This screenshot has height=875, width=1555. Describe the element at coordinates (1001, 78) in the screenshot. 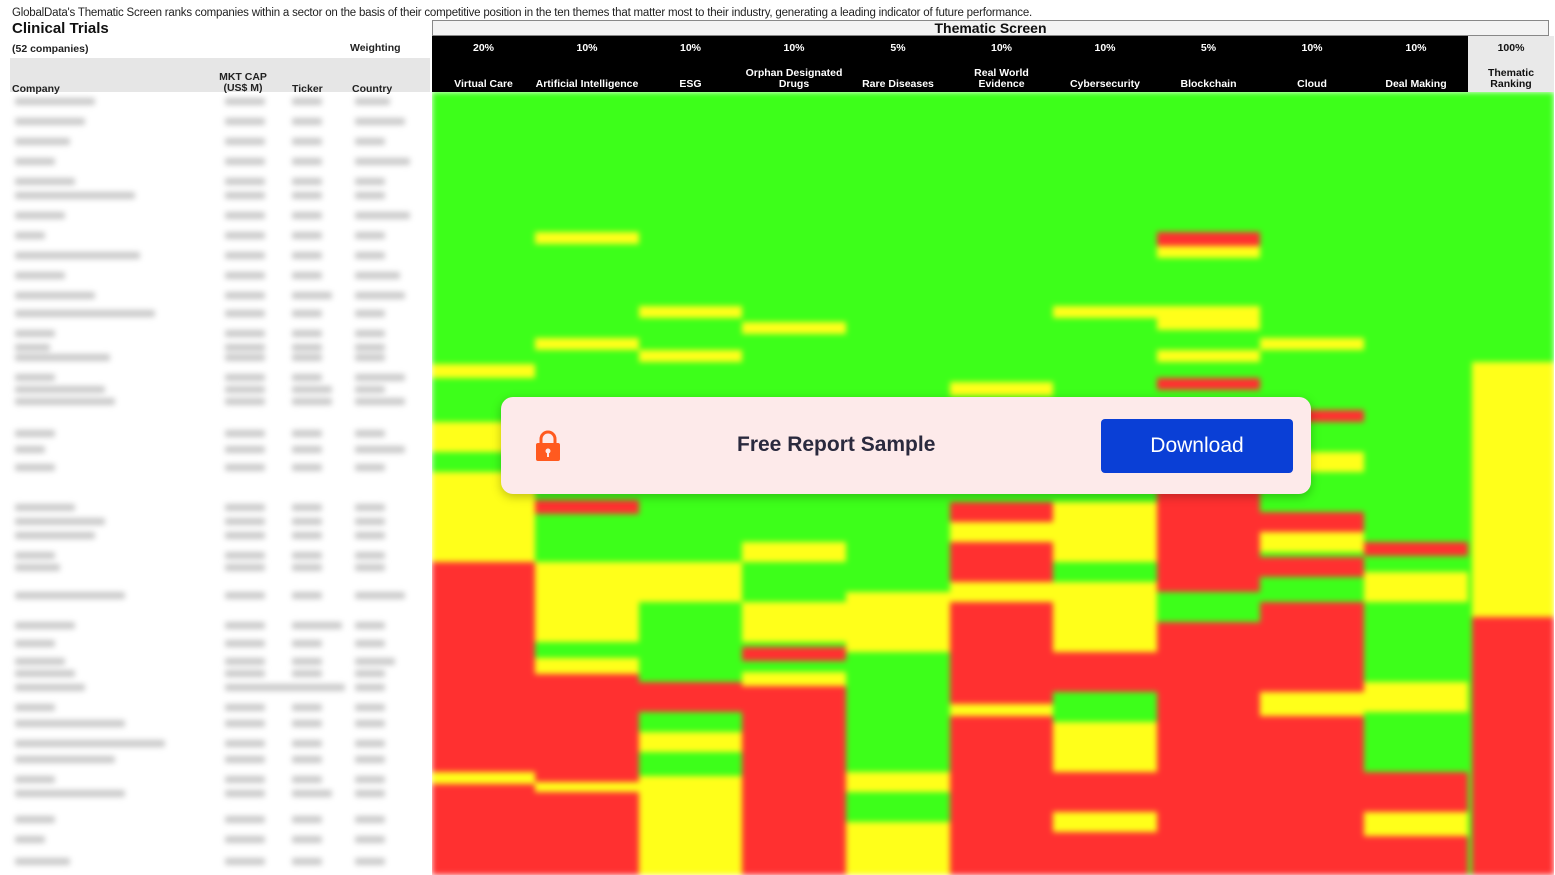

I see `theme-name: Real World Evidence` at that location.